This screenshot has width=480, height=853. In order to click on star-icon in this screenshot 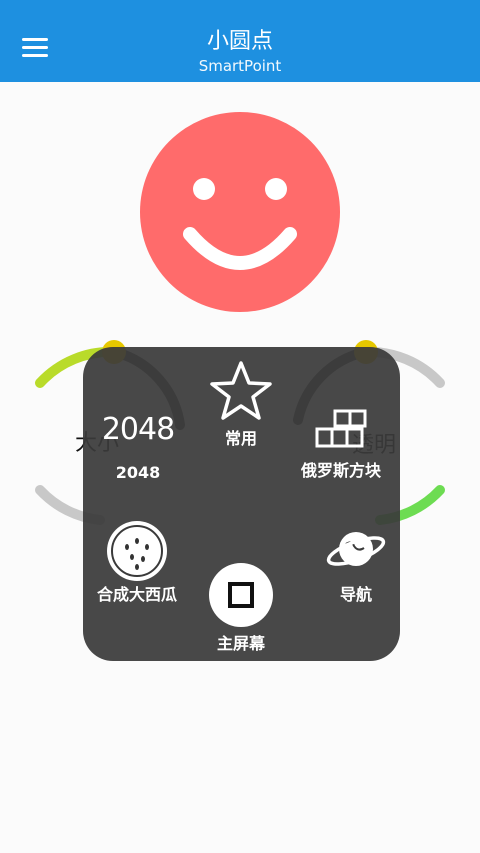, I will do `click(241, 390)`.